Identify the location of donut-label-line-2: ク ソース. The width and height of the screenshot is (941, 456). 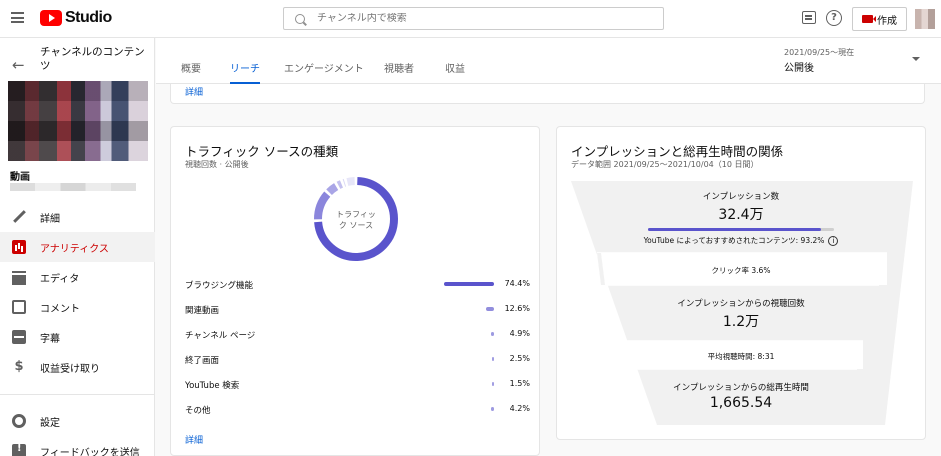
(356, 225).